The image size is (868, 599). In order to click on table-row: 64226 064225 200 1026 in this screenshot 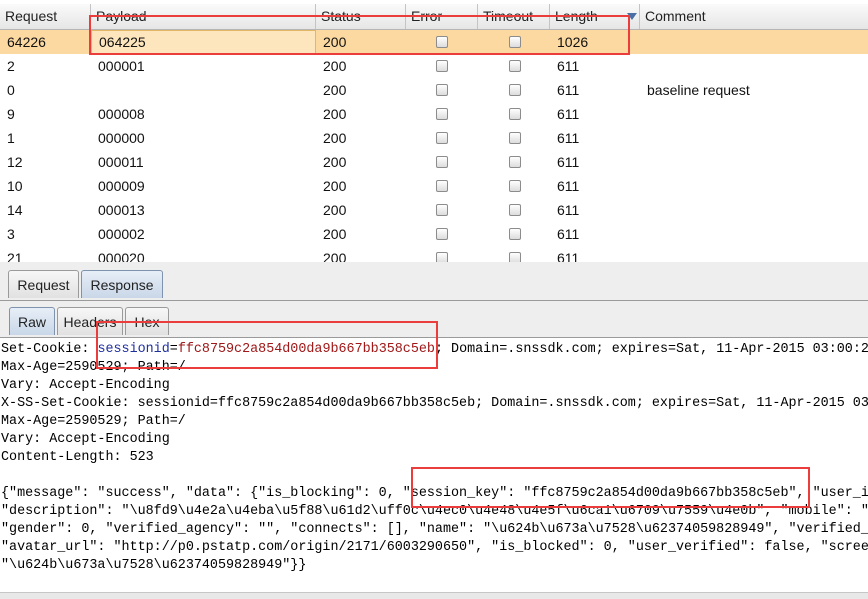, I will do `click(434, 42)`.